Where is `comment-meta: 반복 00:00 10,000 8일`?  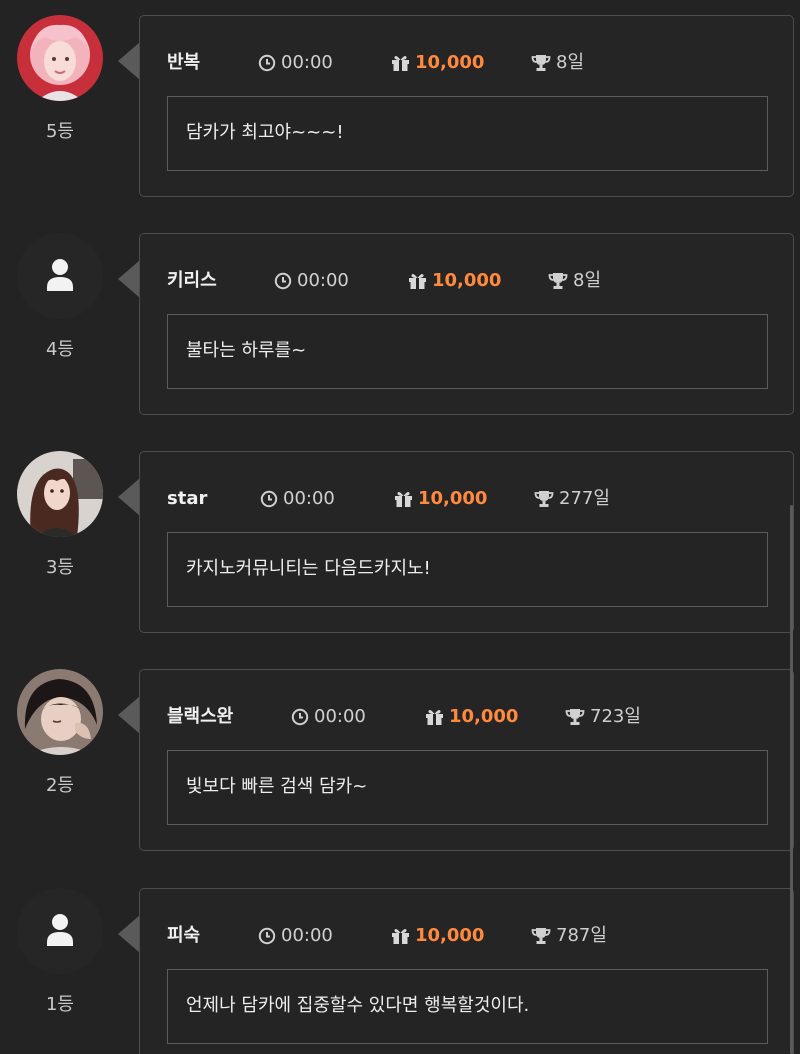
comment-meta: 반복 00:00 10,000 8일 is located at coordinates (466, 63).